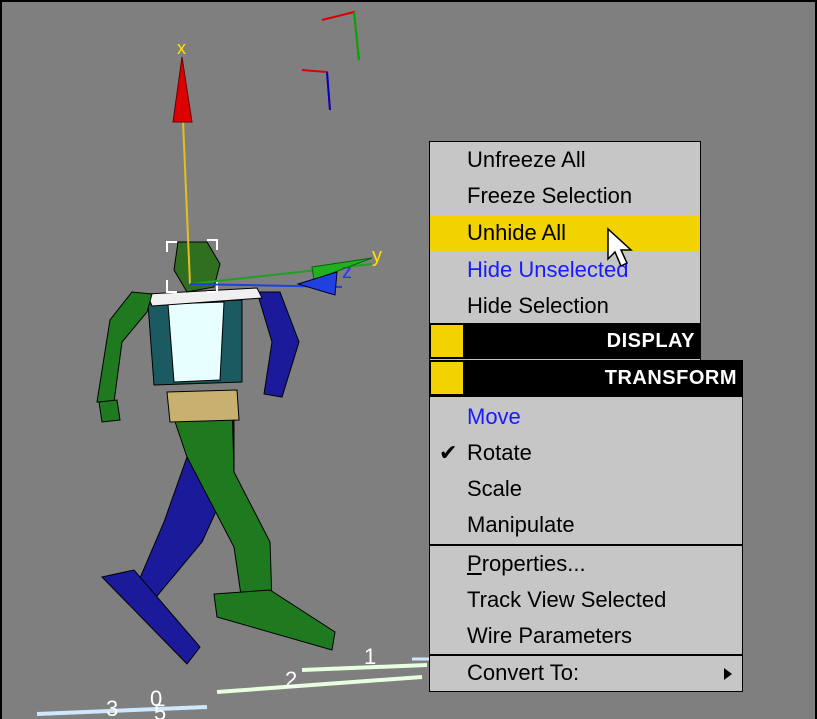 The width and height of the screenshot is (817, 719). I want to click on axis-tripod-icon, so click(330, 60).